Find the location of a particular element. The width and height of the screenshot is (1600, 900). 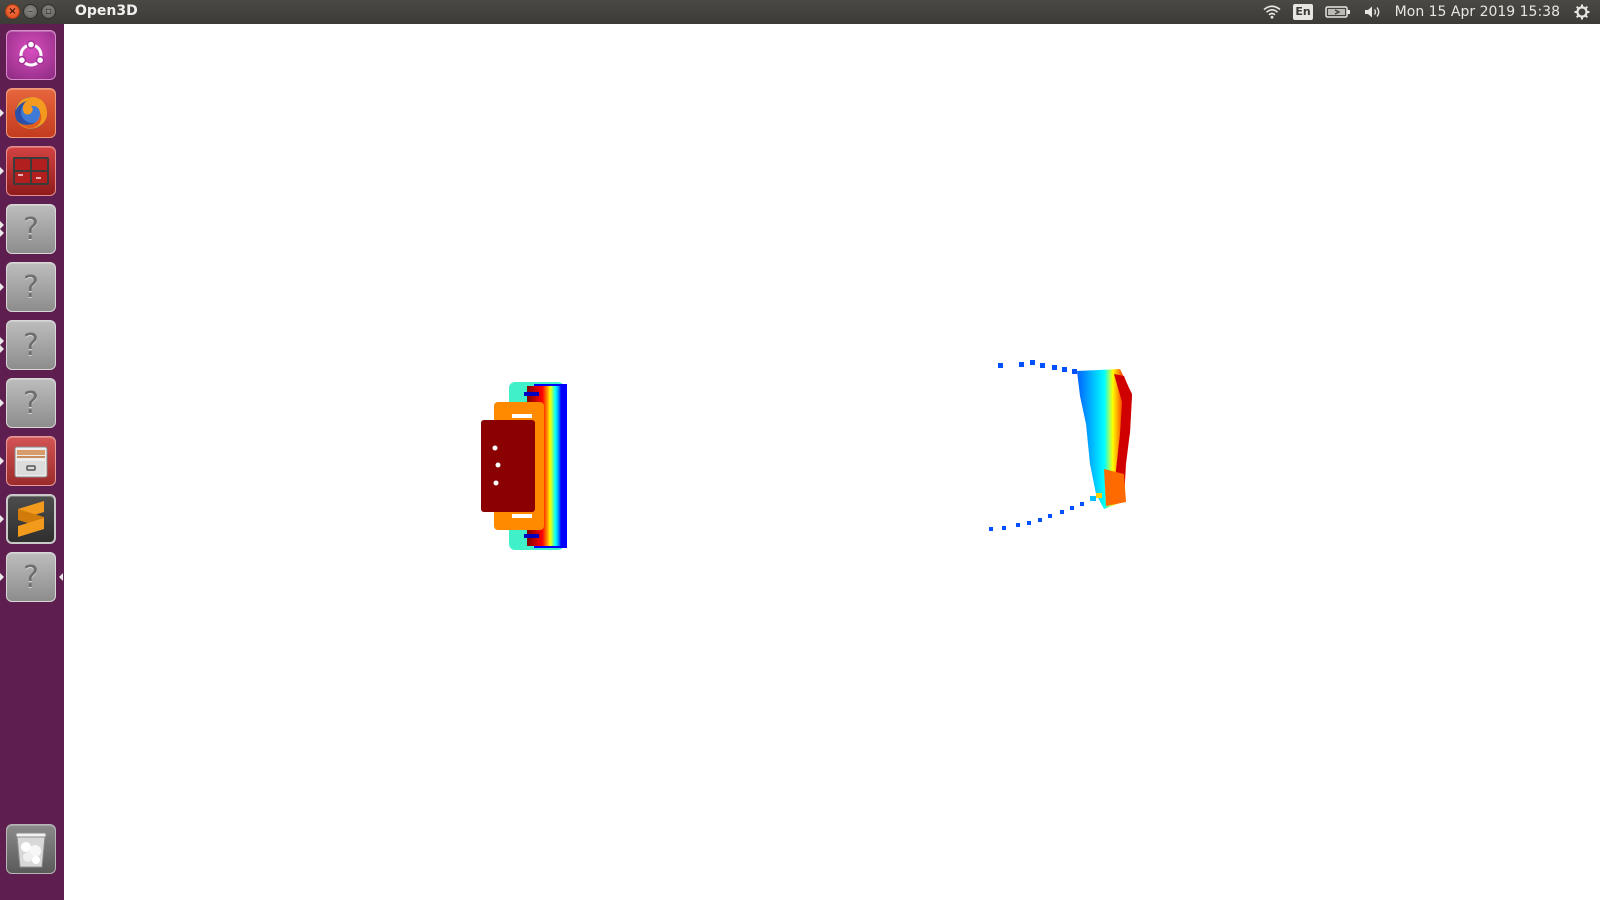

launcher-item-unknown-4: ? is located at coordinates (31, 403).